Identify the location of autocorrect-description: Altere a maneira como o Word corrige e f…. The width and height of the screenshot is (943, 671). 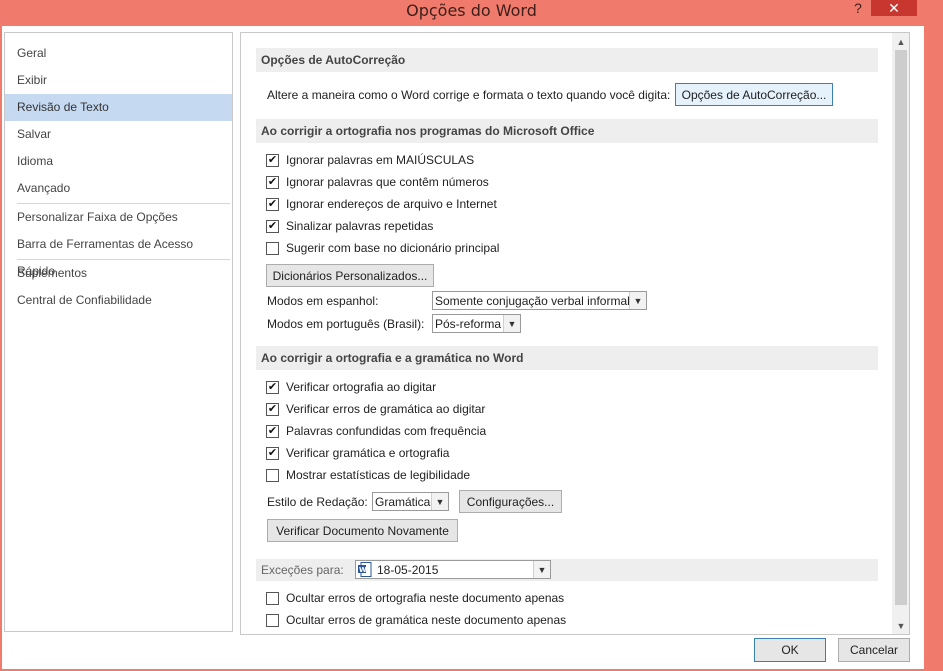
(469, 95).